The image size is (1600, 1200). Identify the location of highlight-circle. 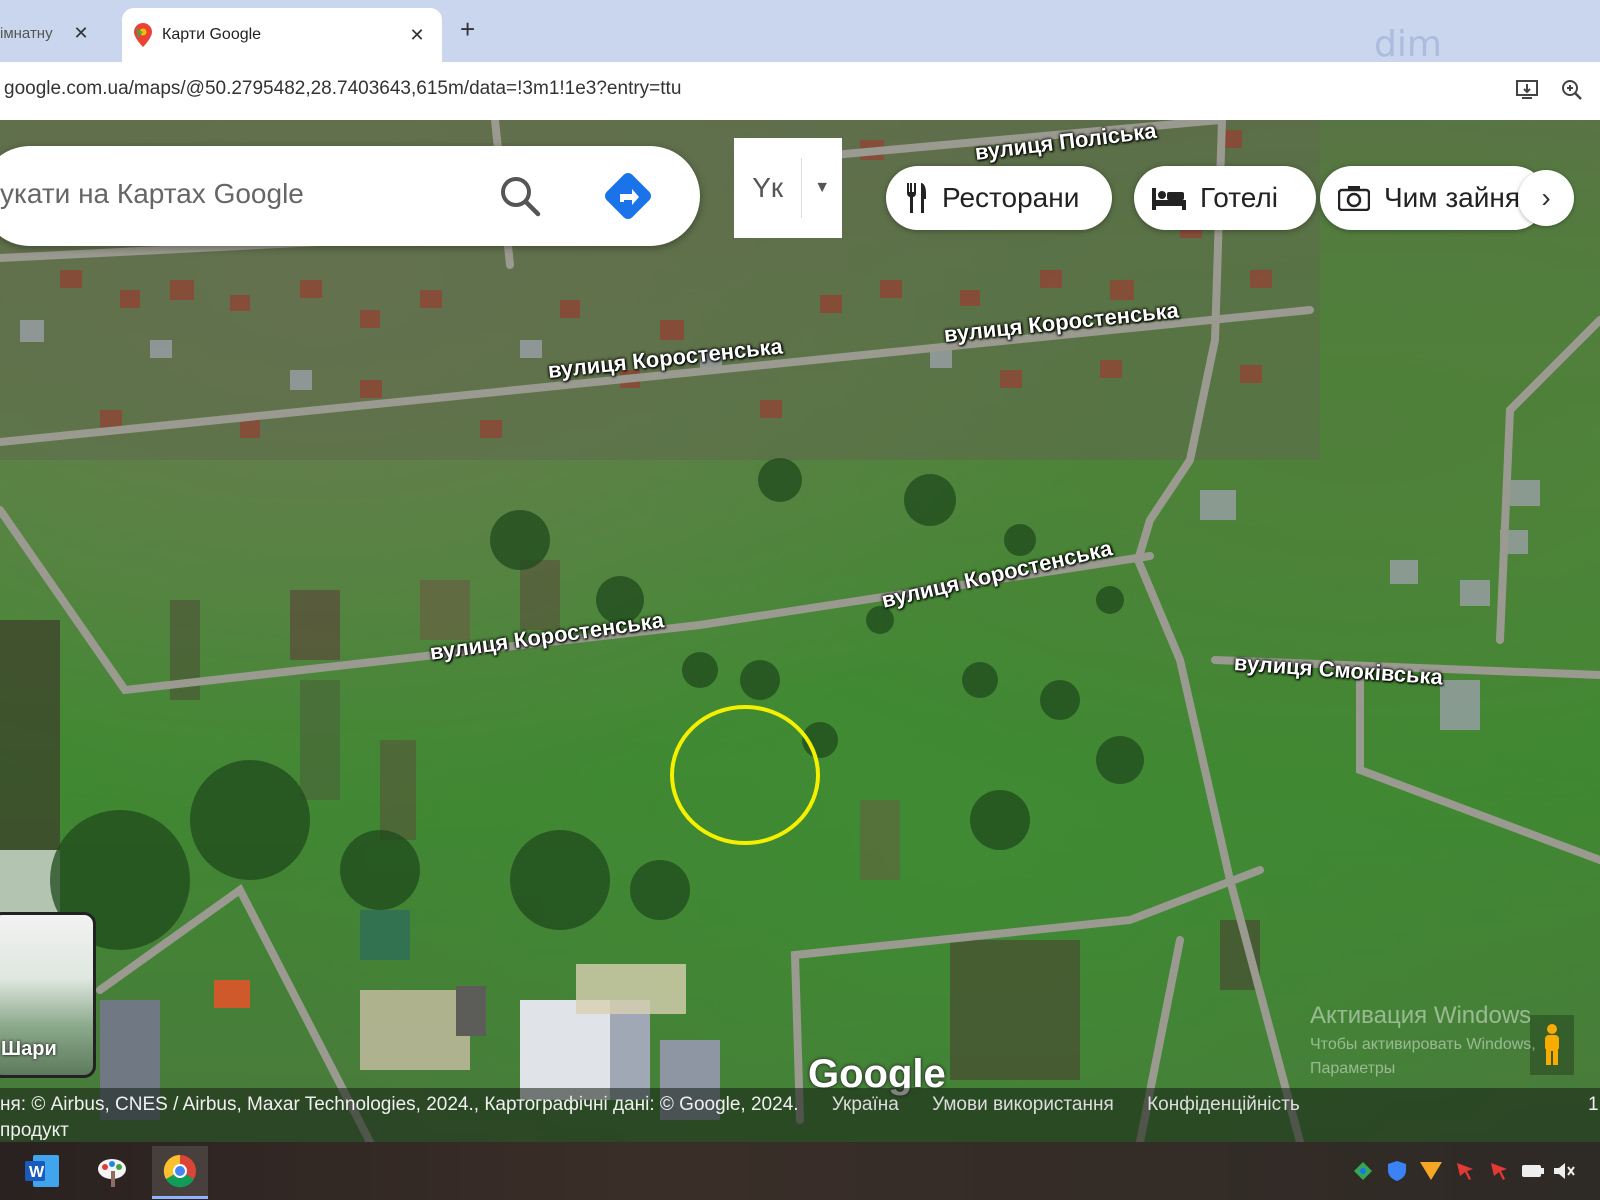
(745, 775).